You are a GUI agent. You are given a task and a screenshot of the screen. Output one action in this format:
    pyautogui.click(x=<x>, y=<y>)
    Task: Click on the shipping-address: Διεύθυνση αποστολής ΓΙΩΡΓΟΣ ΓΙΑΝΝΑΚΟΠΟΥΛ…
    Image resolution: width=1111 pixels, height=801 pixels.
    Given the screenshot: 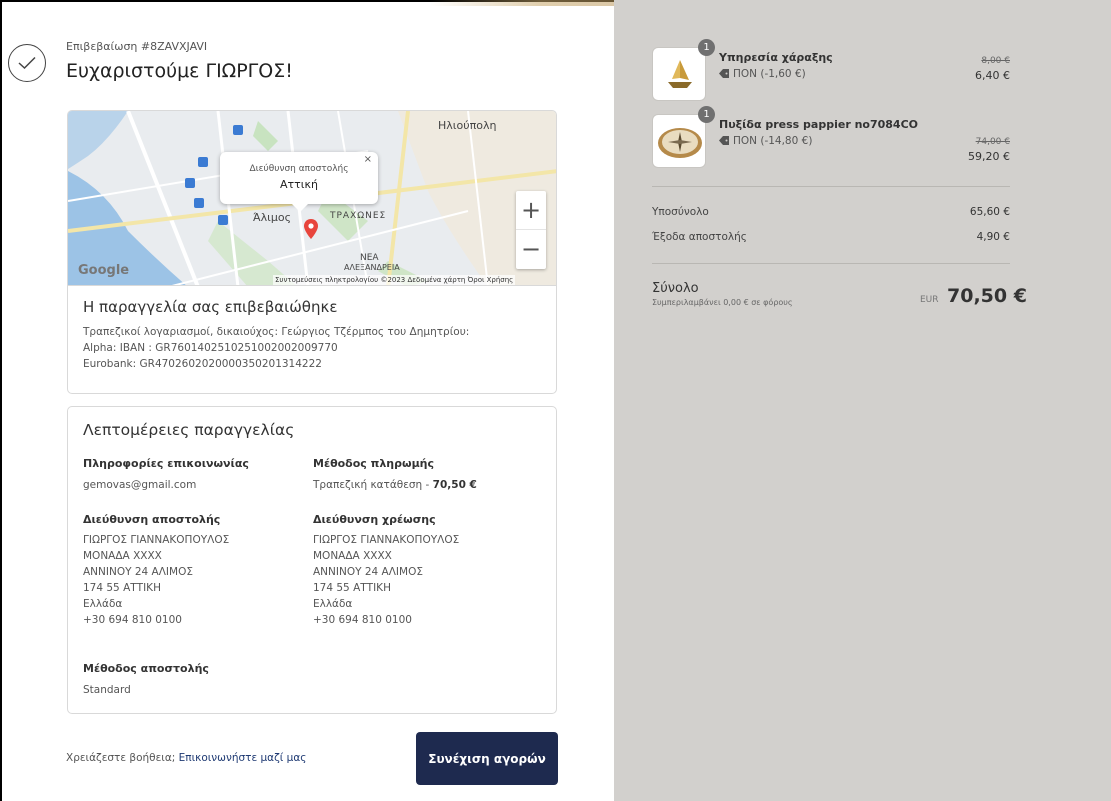 What is the action you would take?
    pyautogui.click(x=156, y=570)
    